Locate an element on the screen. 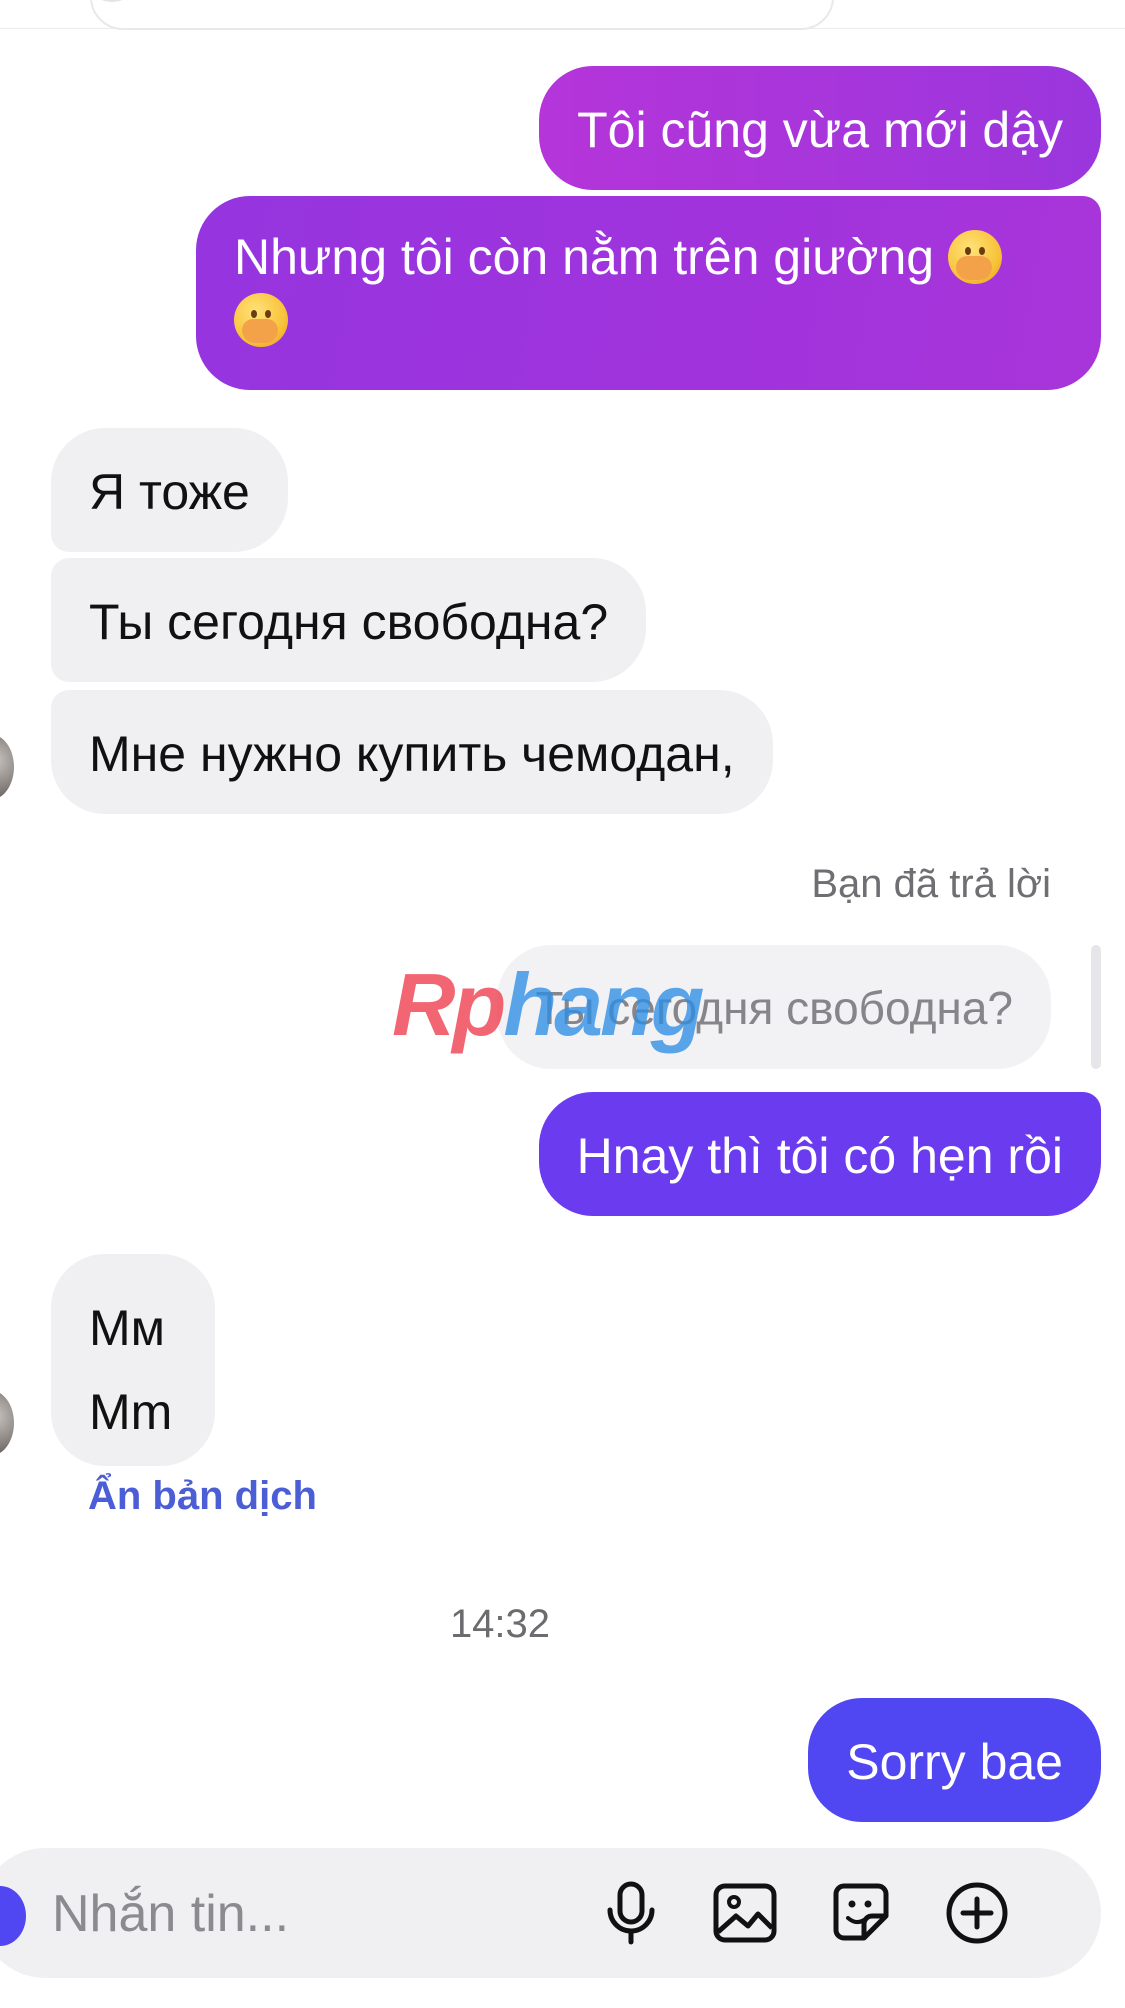 The width and height of the screenshot is (1125, 2008). message-bubble-incoming: Мм Mm is located at coordinates (133, 1360).